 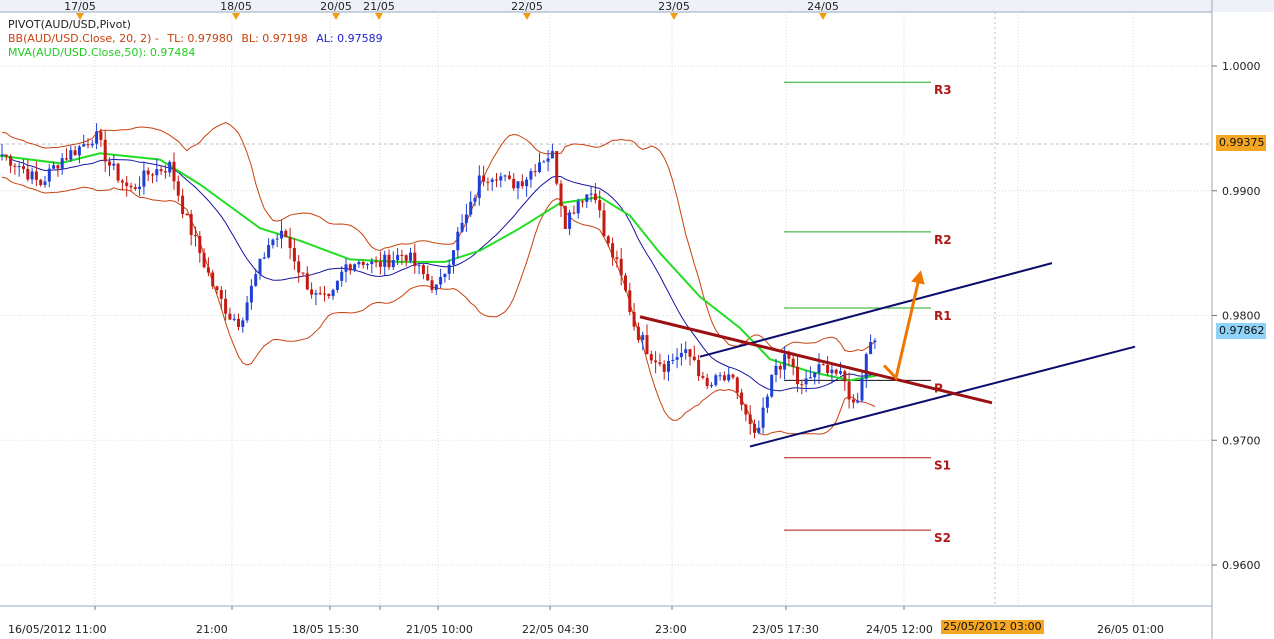 I want to click on top-date-label: 20/05, so click(x=336, y=6).